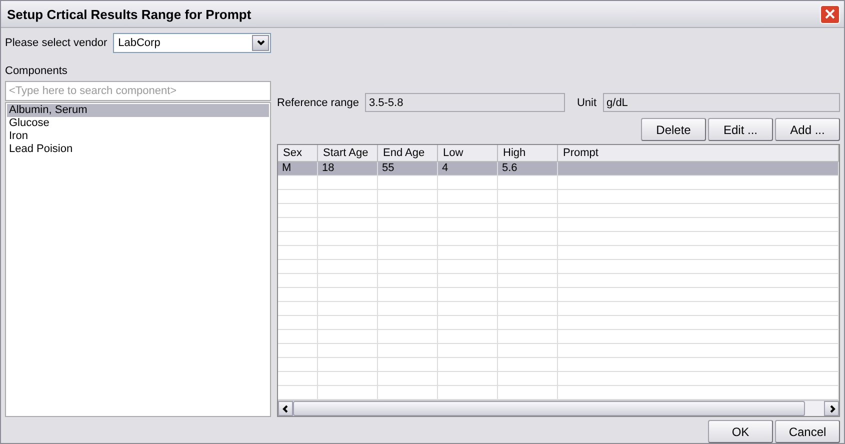  I want to click on search-field: <Type here to search component>, so click(138, 91).